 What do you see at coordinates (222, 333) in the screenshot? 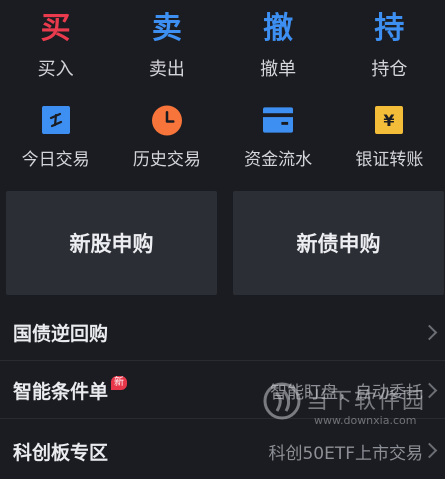
I see `list-item-reverse-repo: 国债逆回购` at bounding box center [222, 333].